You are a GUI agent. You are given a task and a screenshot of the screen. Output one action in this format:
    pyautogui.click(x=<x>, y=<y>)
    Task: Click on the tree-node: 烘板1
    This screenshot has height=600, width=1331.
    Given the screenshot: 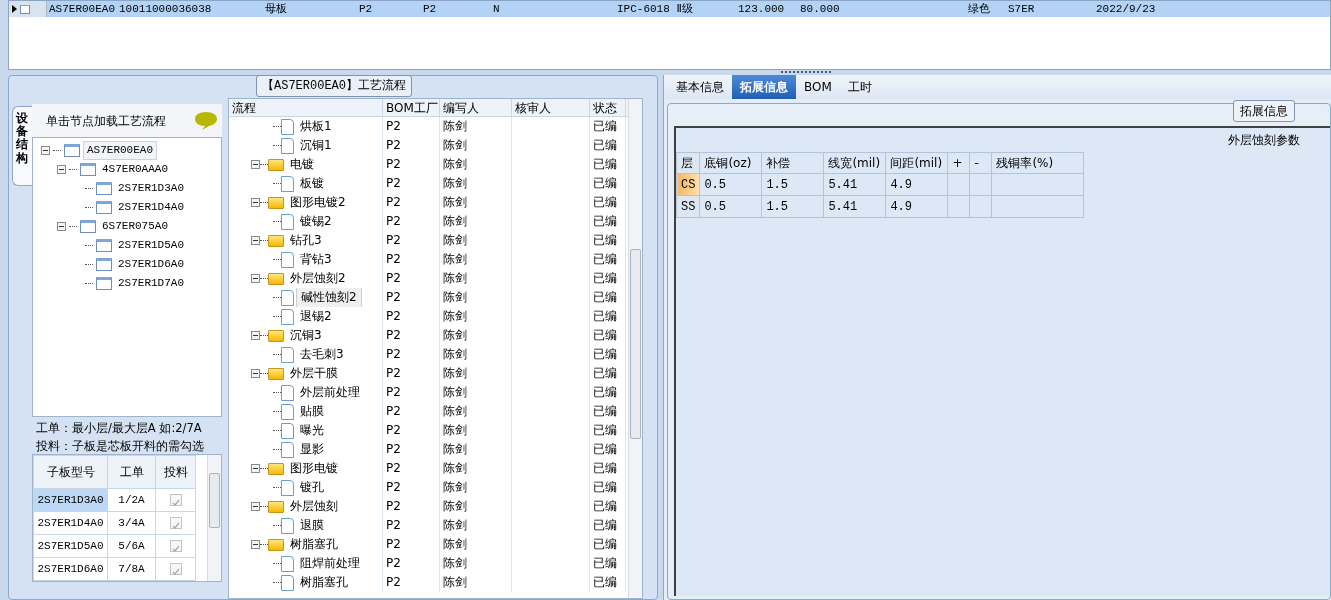 What is the action you would take?
    pyautogui.click(x=316, y=126)
    